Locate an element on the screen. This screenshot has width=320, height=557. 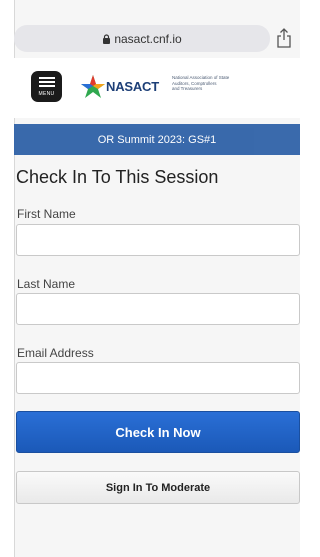
sign-in-to-moderate-button: Sign In To Moderate is located at coordinates (158, 487).